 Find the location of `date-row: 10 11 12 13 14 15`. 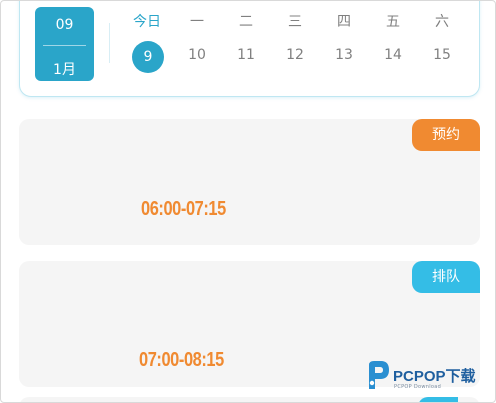

date-row: 10 11 12 13 14 15 is located at coordinates (297, 58).